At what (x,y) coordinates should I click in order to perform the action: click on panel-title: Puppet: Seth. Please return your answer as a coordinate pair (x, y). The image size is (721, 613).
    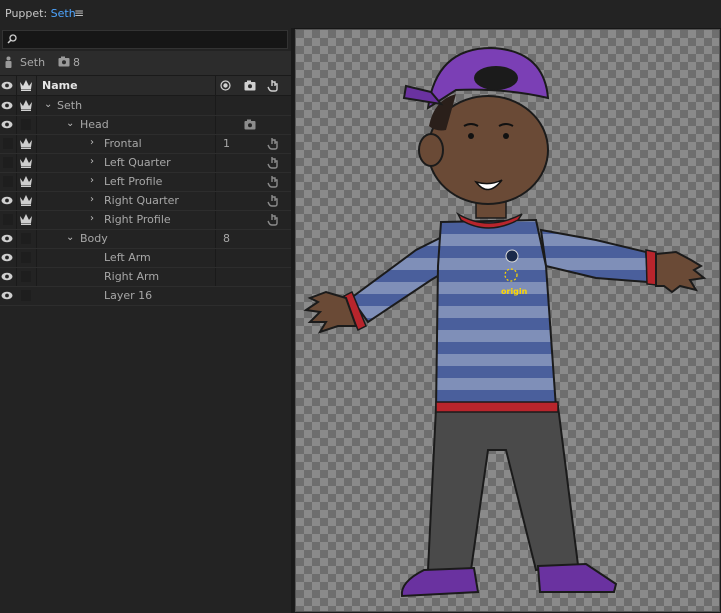
    Looking at the image, I should click on (40, 13).